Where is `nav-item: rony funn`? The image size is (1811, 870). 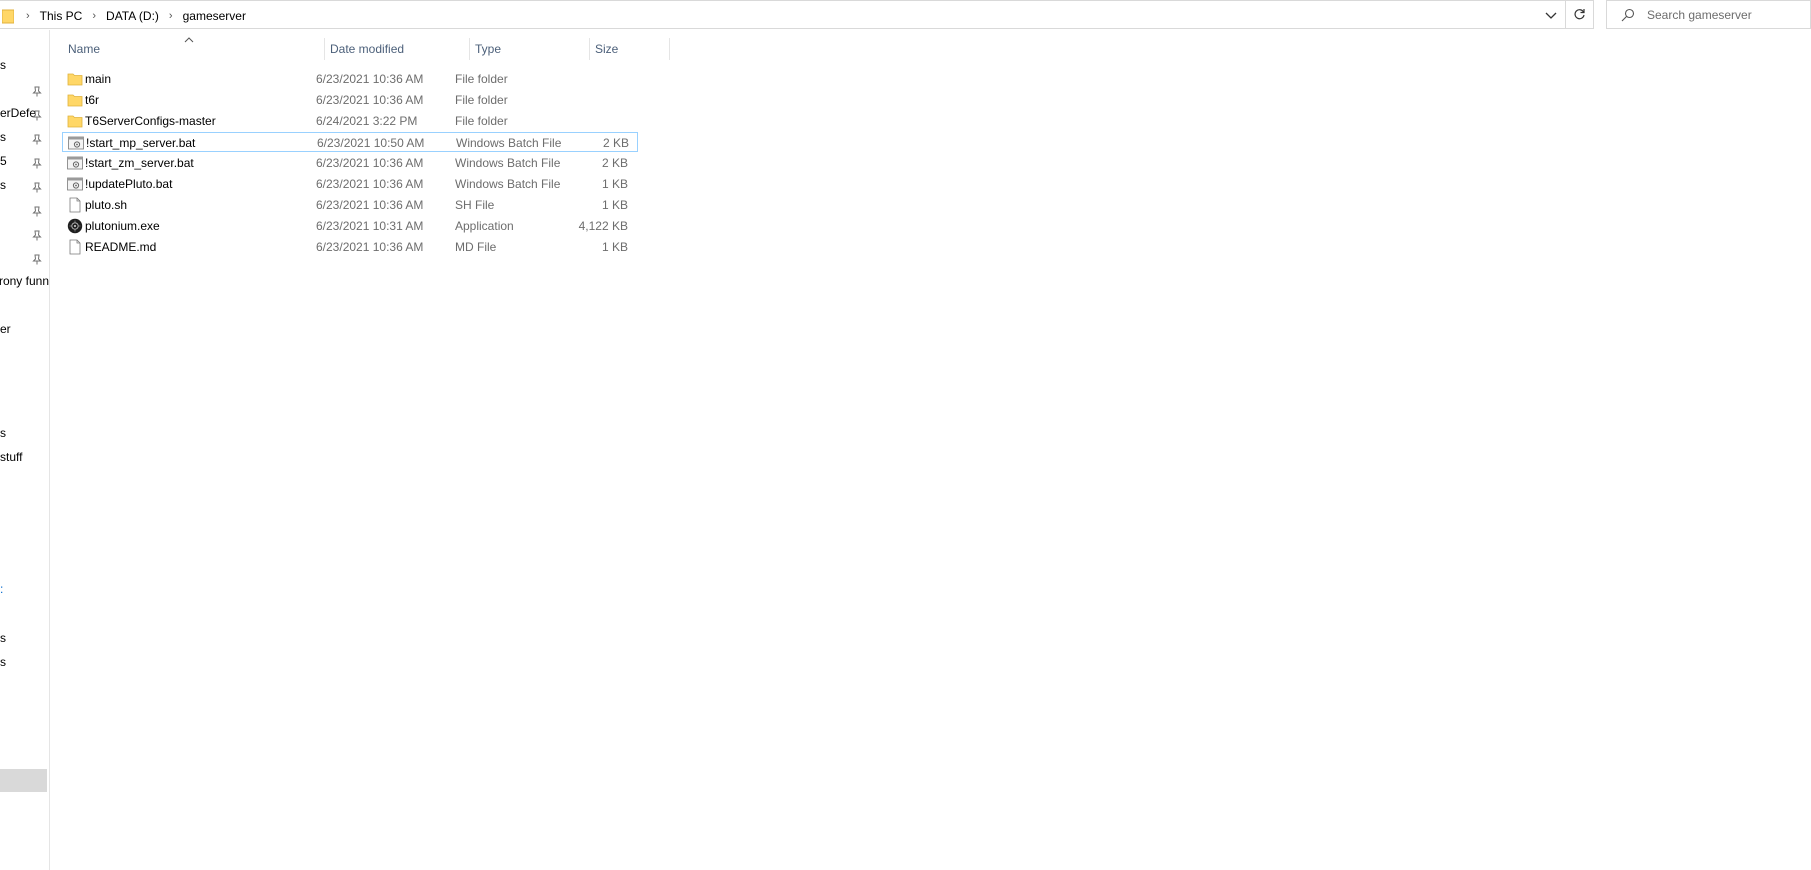 nav-item: rony funn is located at coordinates (24, 281).